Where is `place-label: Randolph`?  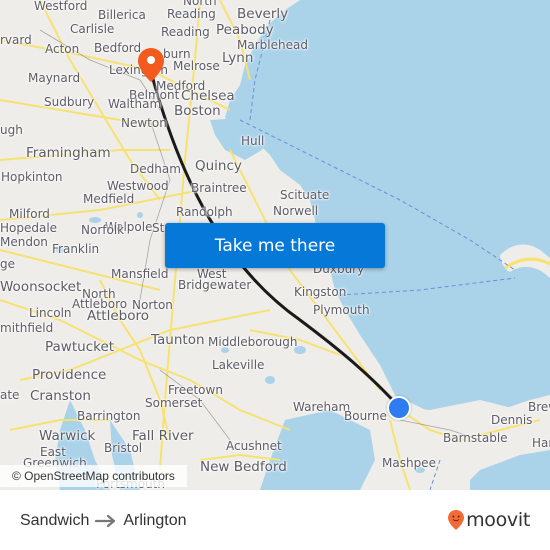
place-label: Randolph is located at coordinates (204, 212).